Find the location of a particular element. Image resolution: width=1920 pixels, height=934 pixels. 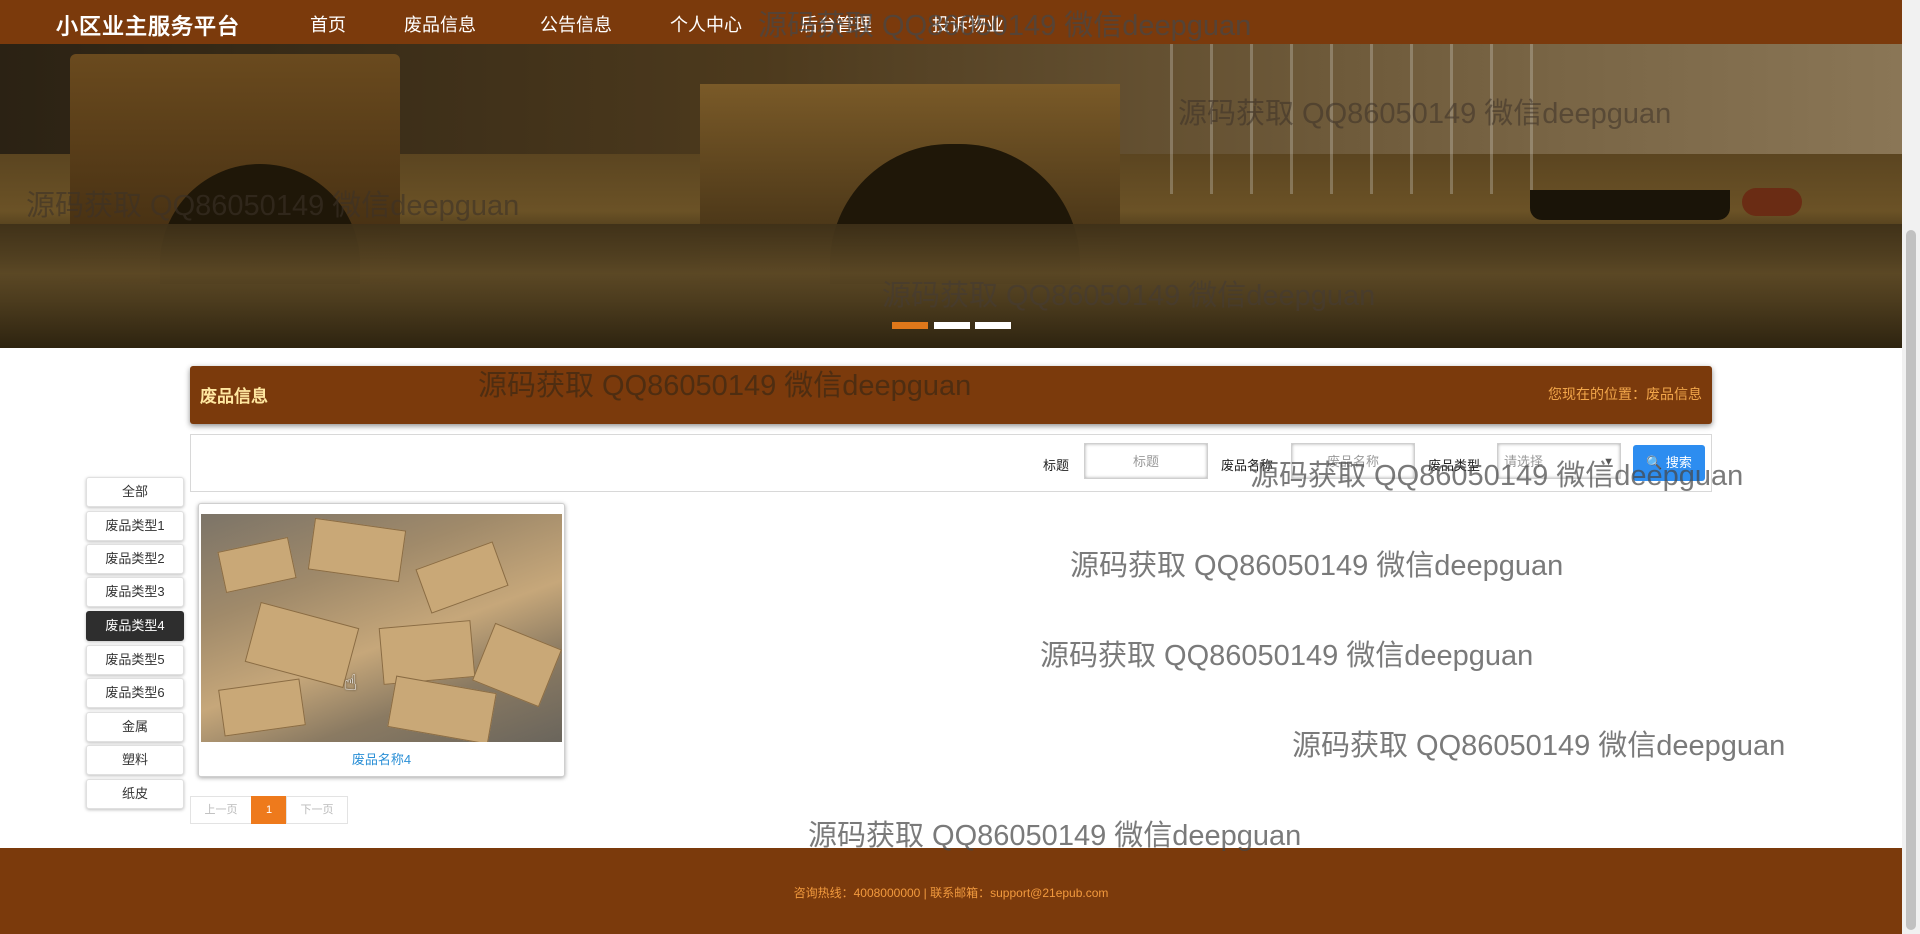

category-metal: 金属 is located at coordinates (135, 727).